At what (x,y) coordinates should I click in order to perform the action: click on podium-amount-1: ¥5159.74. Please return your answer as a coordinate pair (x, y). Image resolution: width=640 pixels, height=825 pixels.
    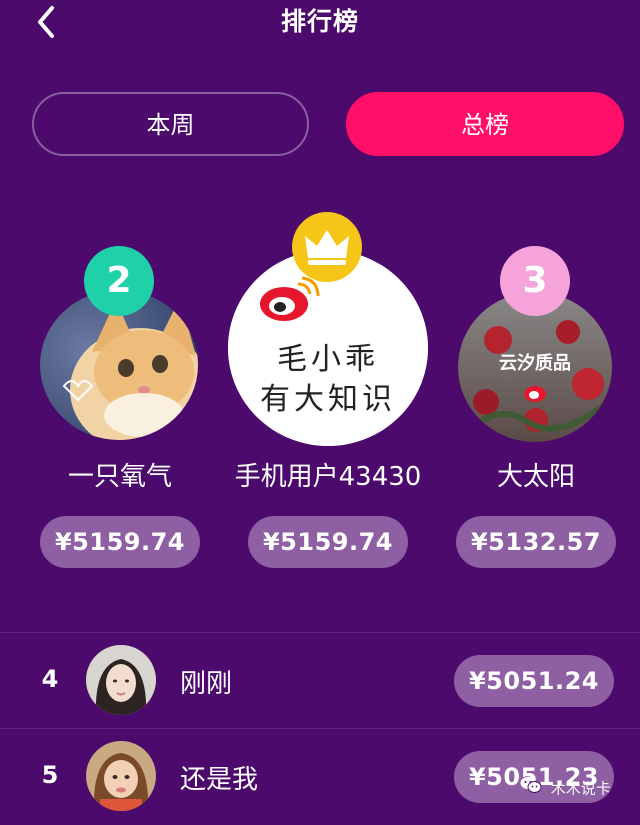
    Looking at the image, I should click on (328, 542).